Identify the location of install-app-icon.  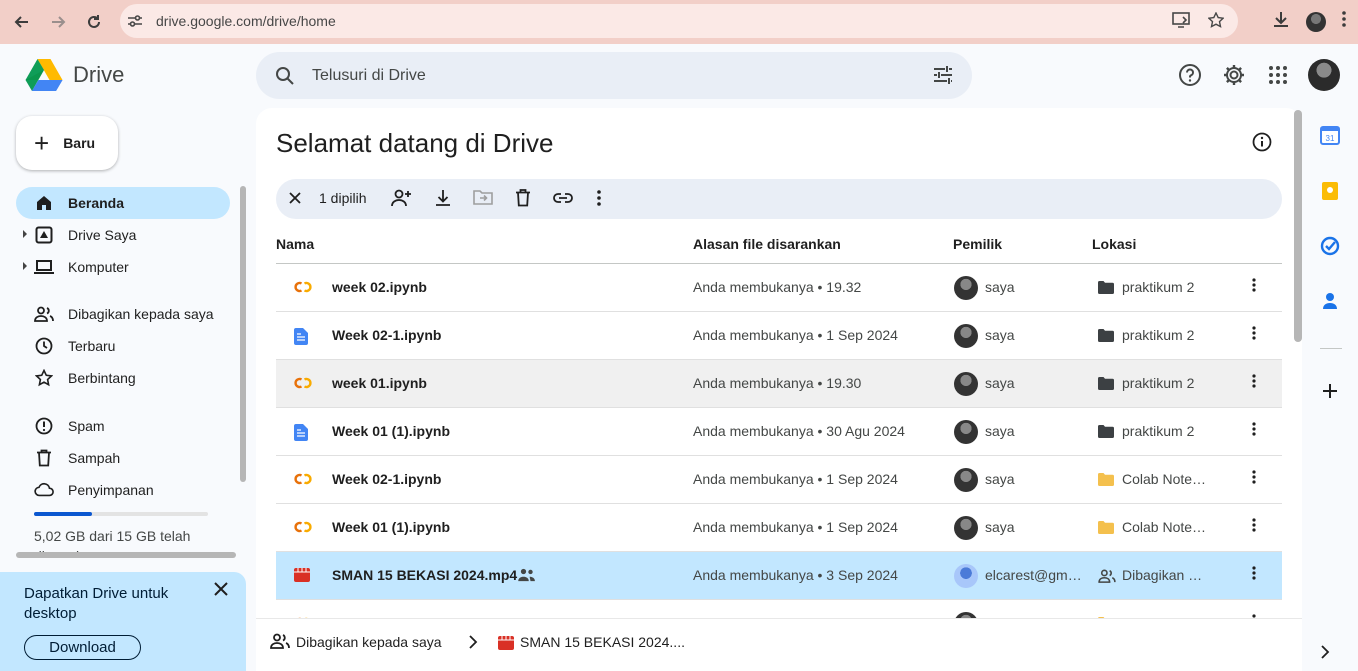
(1181, 22).